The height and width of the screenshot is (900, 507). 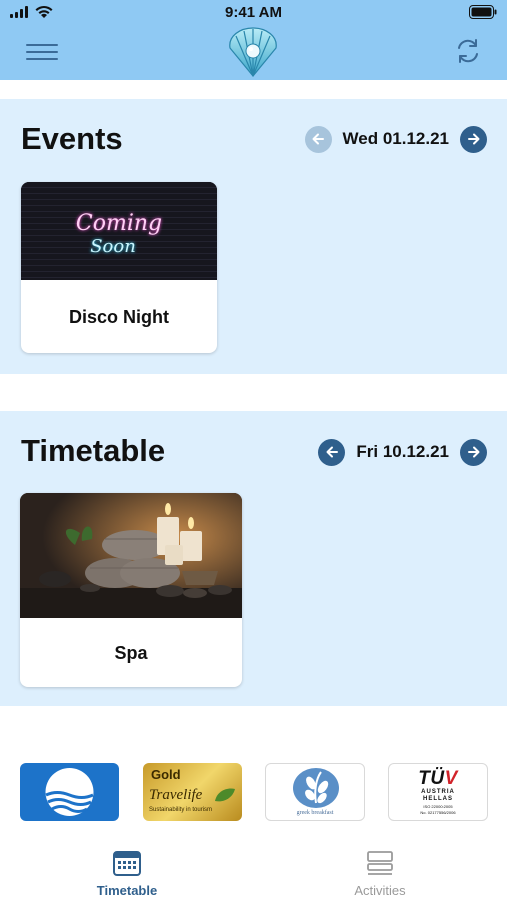 I want to click on events-prev-date-button, so click(x=318, y=139).